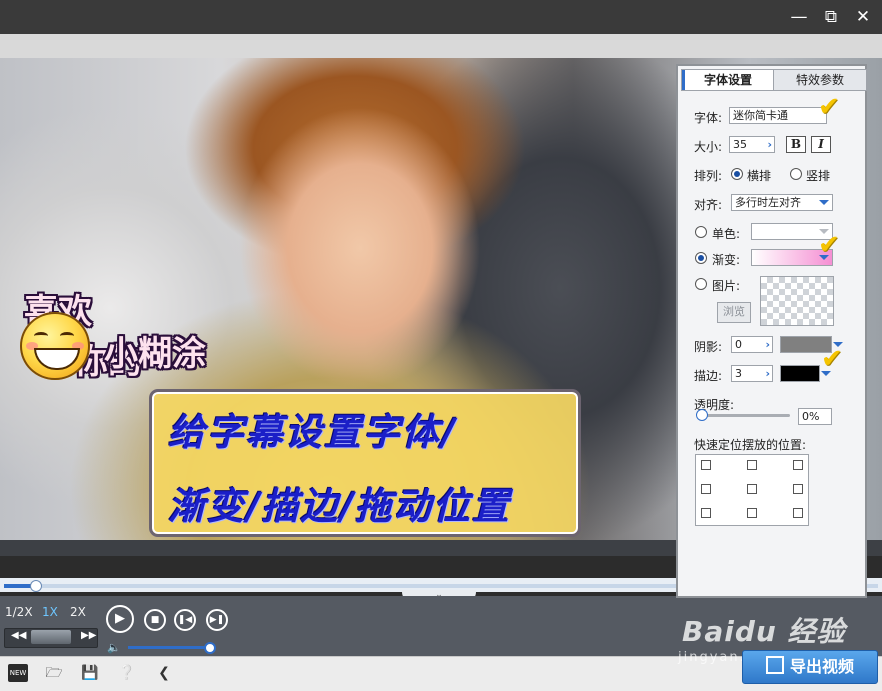  Describe the element at coordinates (708, 176) in the screenshot. I see `arrange-label: 排列:` at that location.